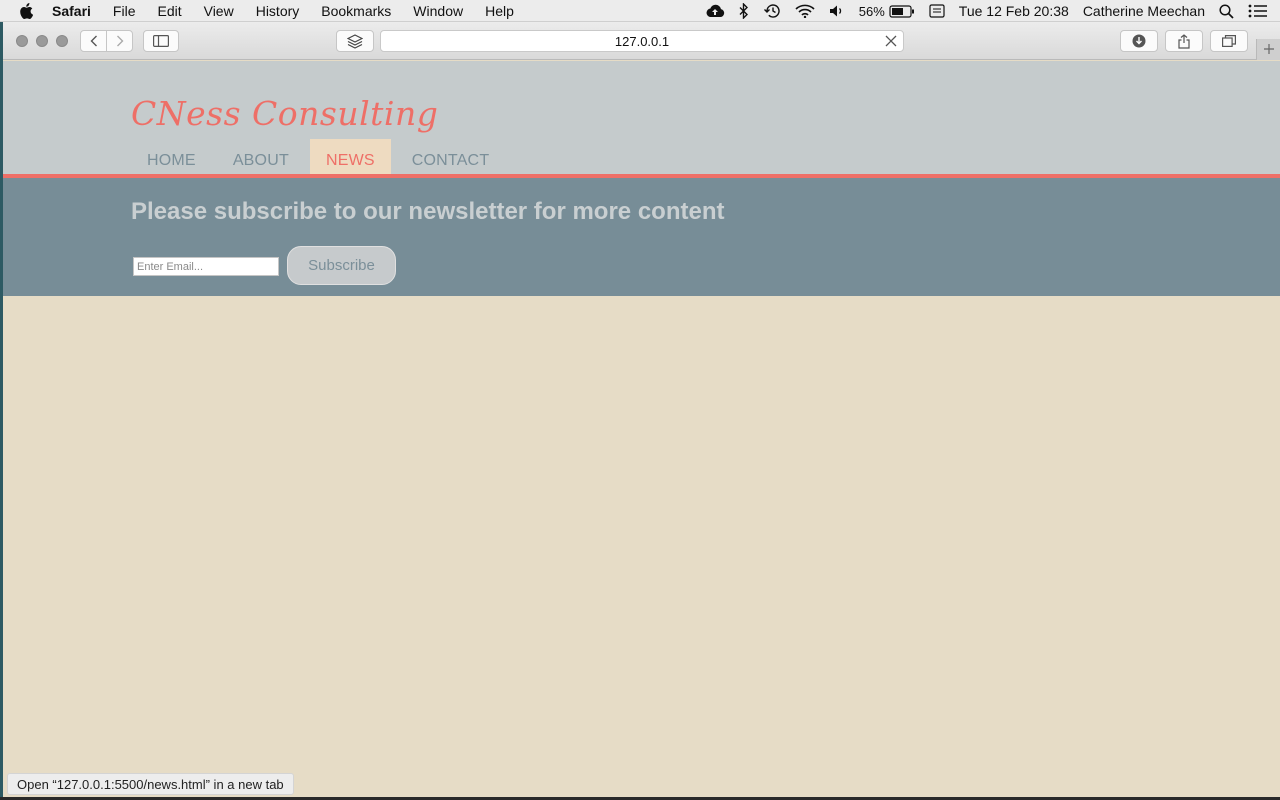 The width and height of the screenshot is (1280, 800). I want to click on site-header: CNess Consulting HOME ABOUT NEWS CONTACT, so click(641, 117).